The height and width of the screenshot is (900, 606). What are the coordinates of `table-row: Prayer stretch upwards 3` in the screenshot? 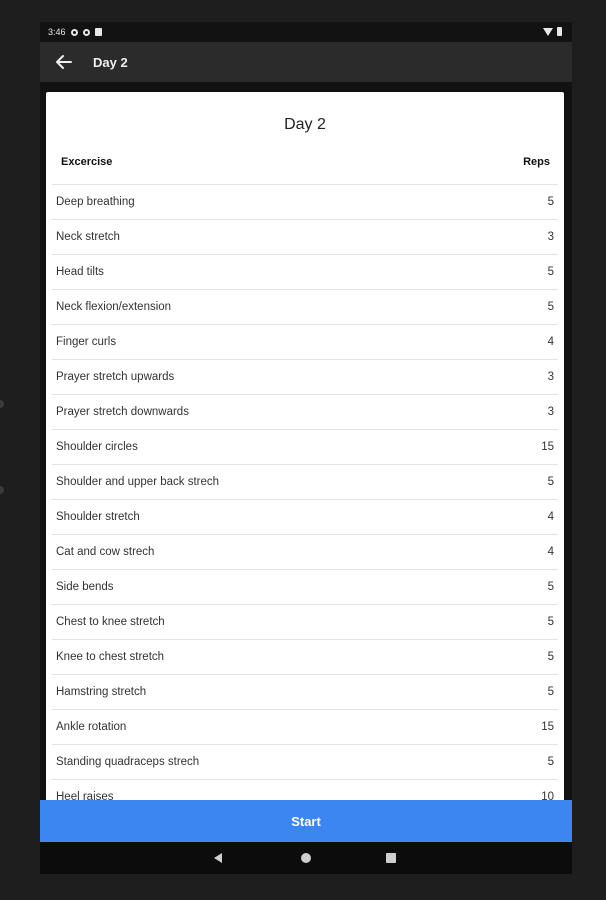 It's located at (305, 376).